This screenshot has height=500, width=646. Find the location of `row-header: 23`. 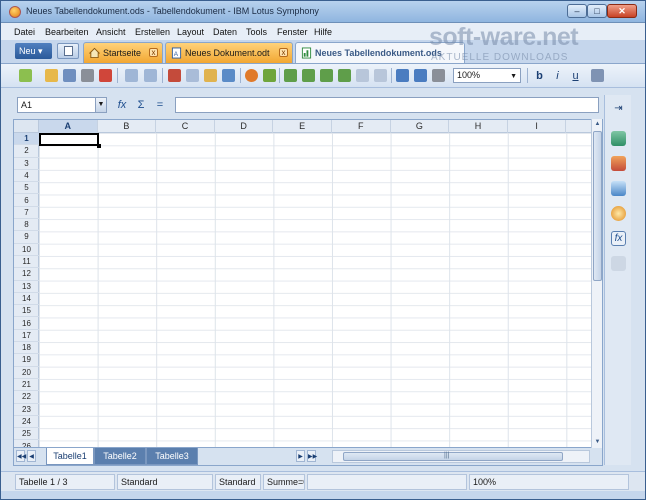

row-header: 23 is located at coordinates (26, 410).